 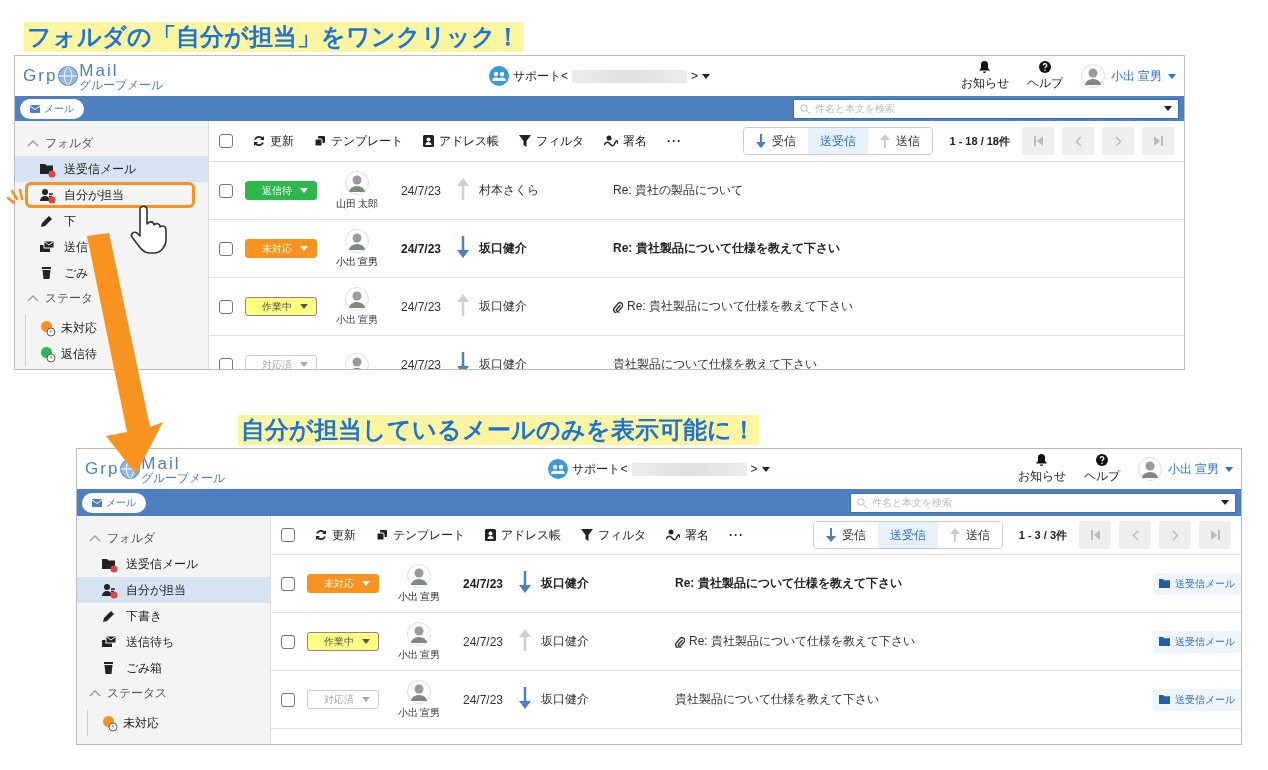 What do you see at coordinates (94, 195) in the screenshot?
I see `folder-label: 自分が担当` at bounding box center [94, 195].